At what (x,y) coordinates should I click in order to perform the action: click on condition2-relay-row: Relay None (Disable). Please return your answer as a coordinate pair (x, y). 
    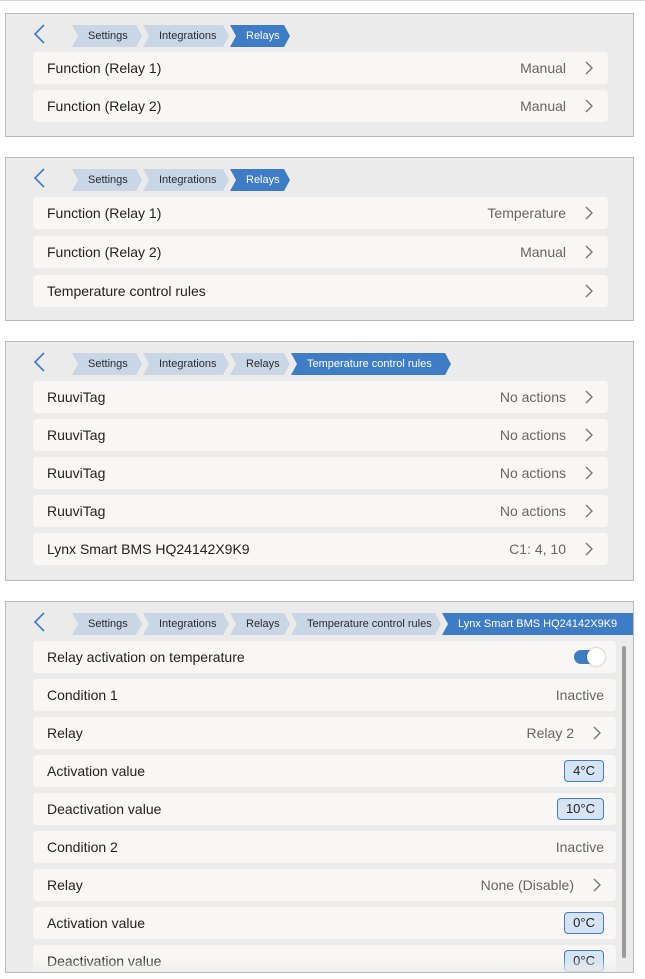
    Looking at the image, I should click on (324, 885).